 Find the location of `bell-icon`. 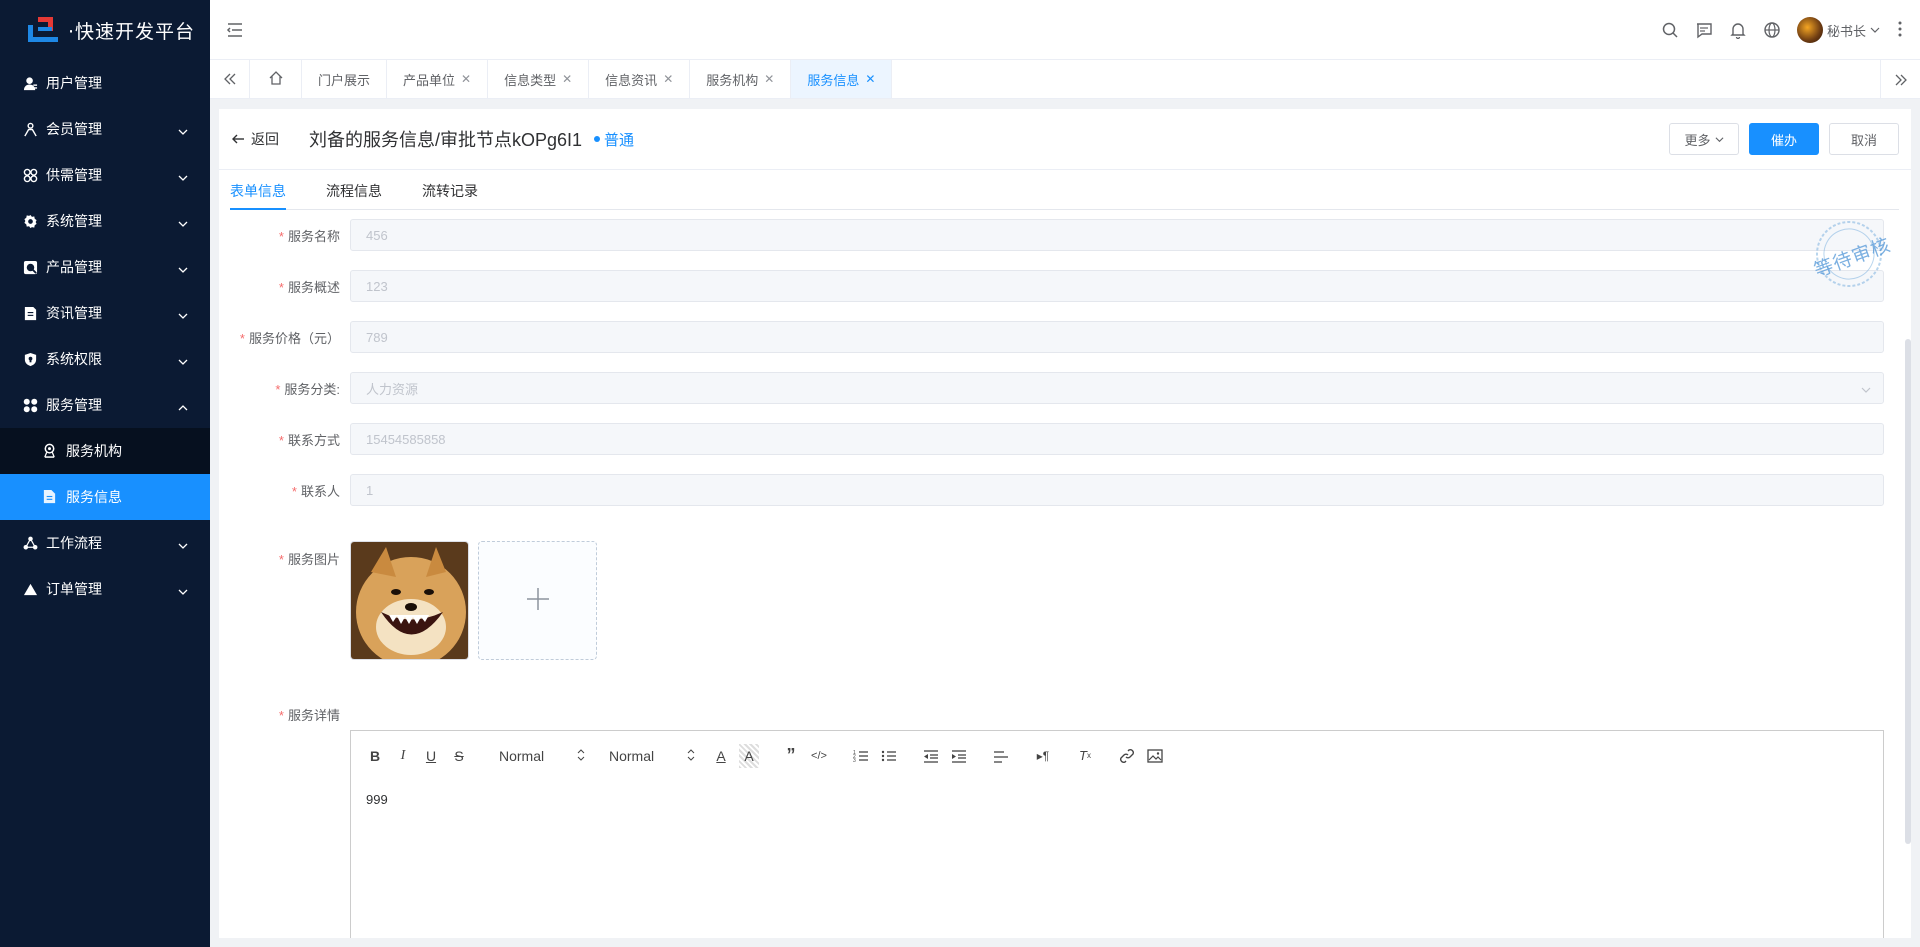

bell-icon is located at coordinates (1738, 30).